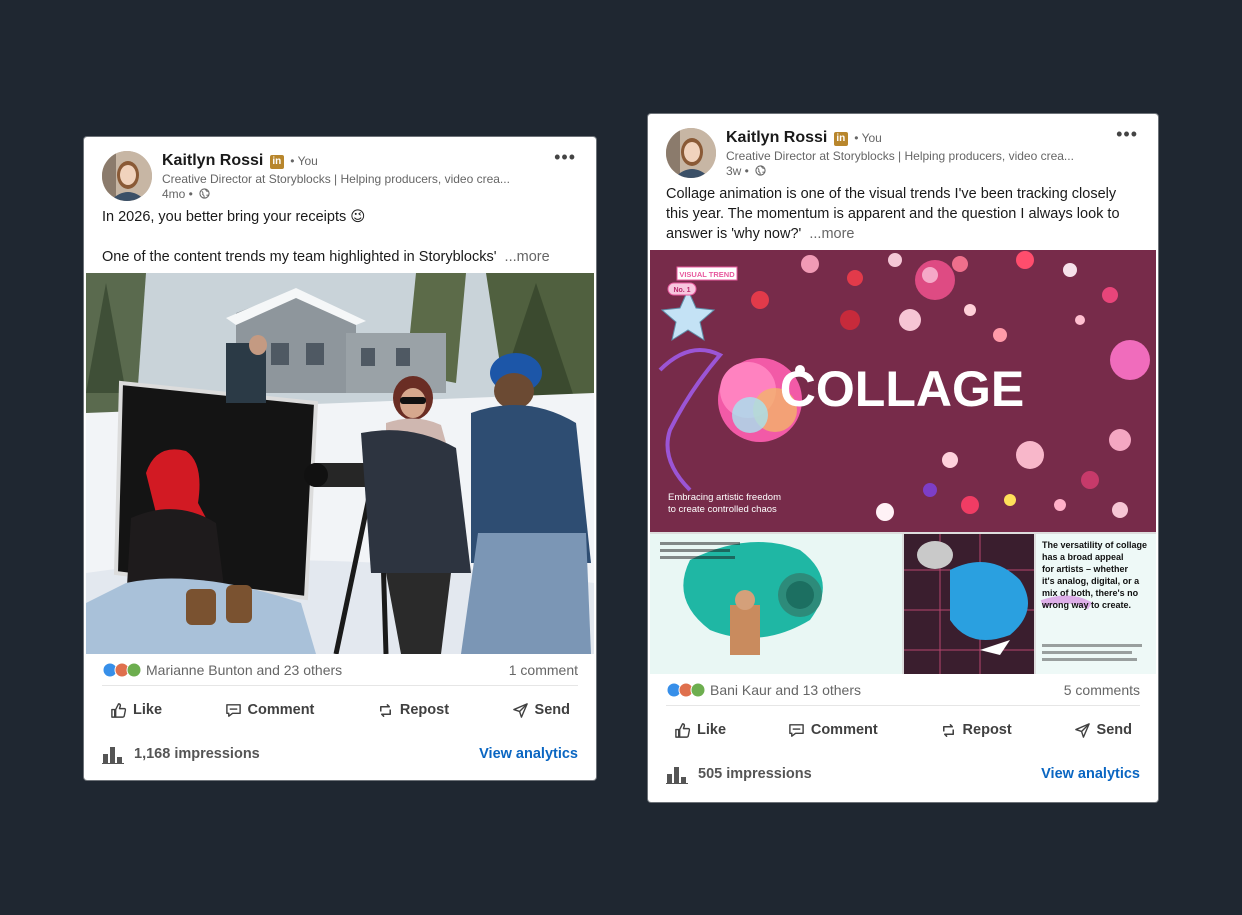  What do you see at coordinates (1102, 690) in the screenshot?
I see `comments-count: 5 comments` at bounding box center [1102, 690].